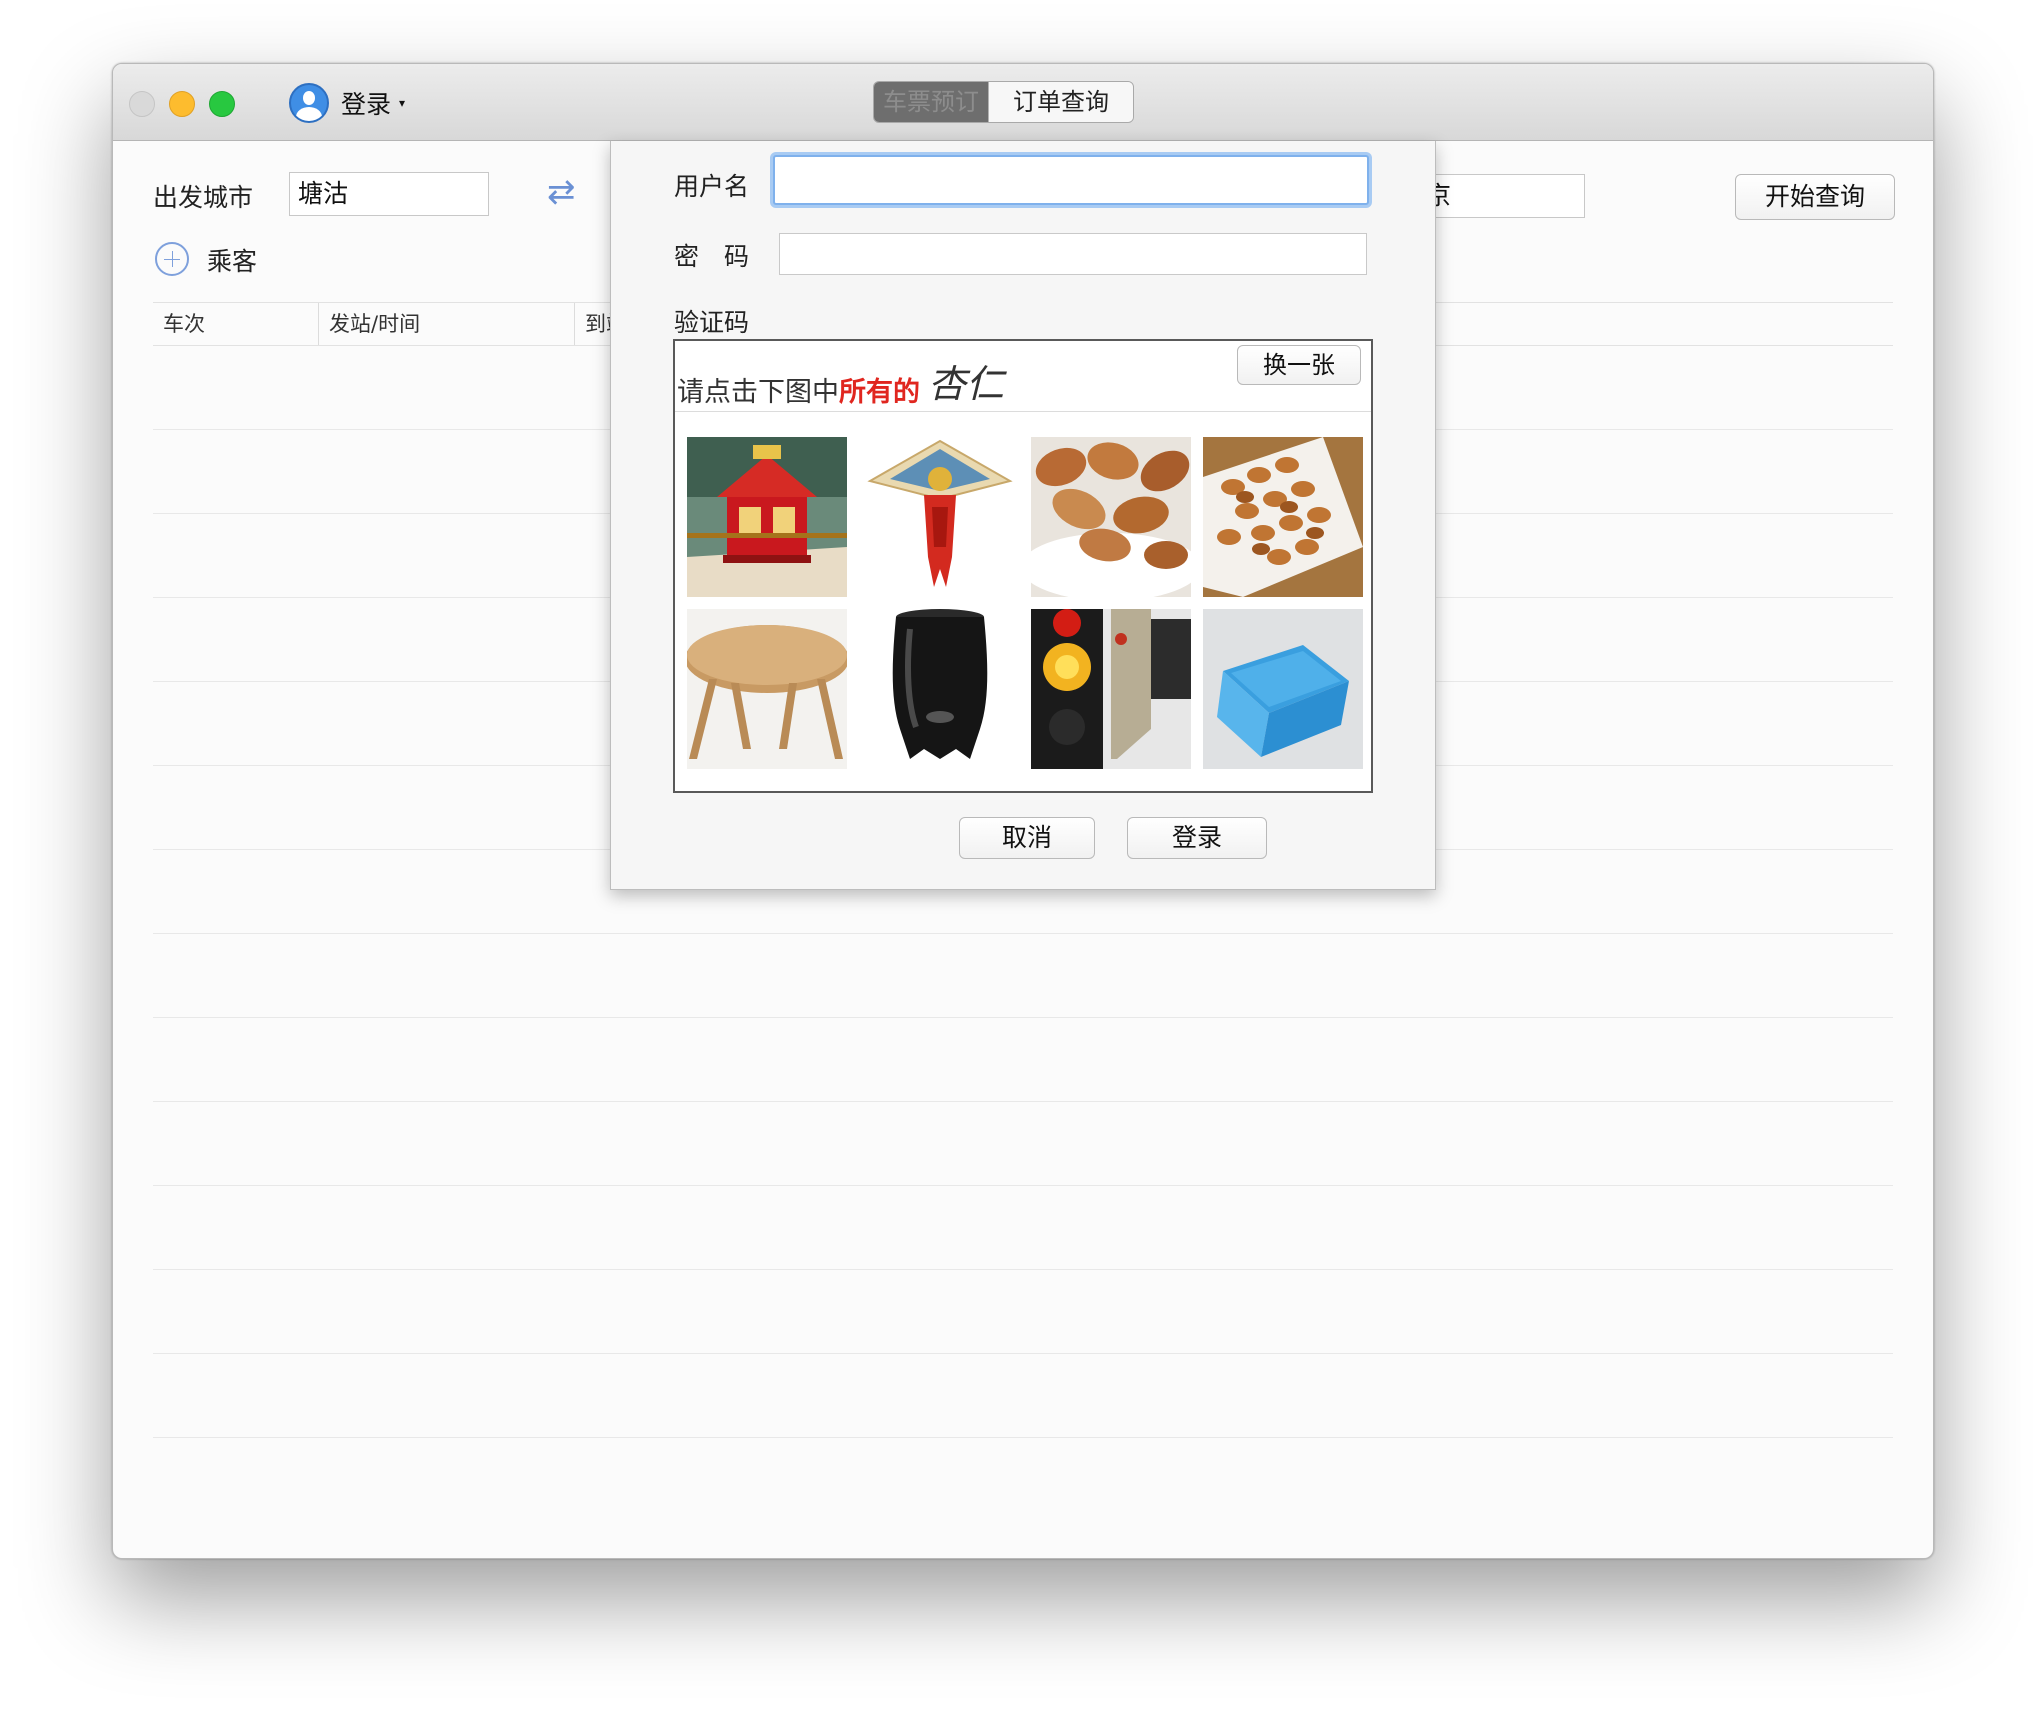  Describe the element at coordinates (402, 103) in the screenshot. I see `caret-down-icon: ▾` at that location.